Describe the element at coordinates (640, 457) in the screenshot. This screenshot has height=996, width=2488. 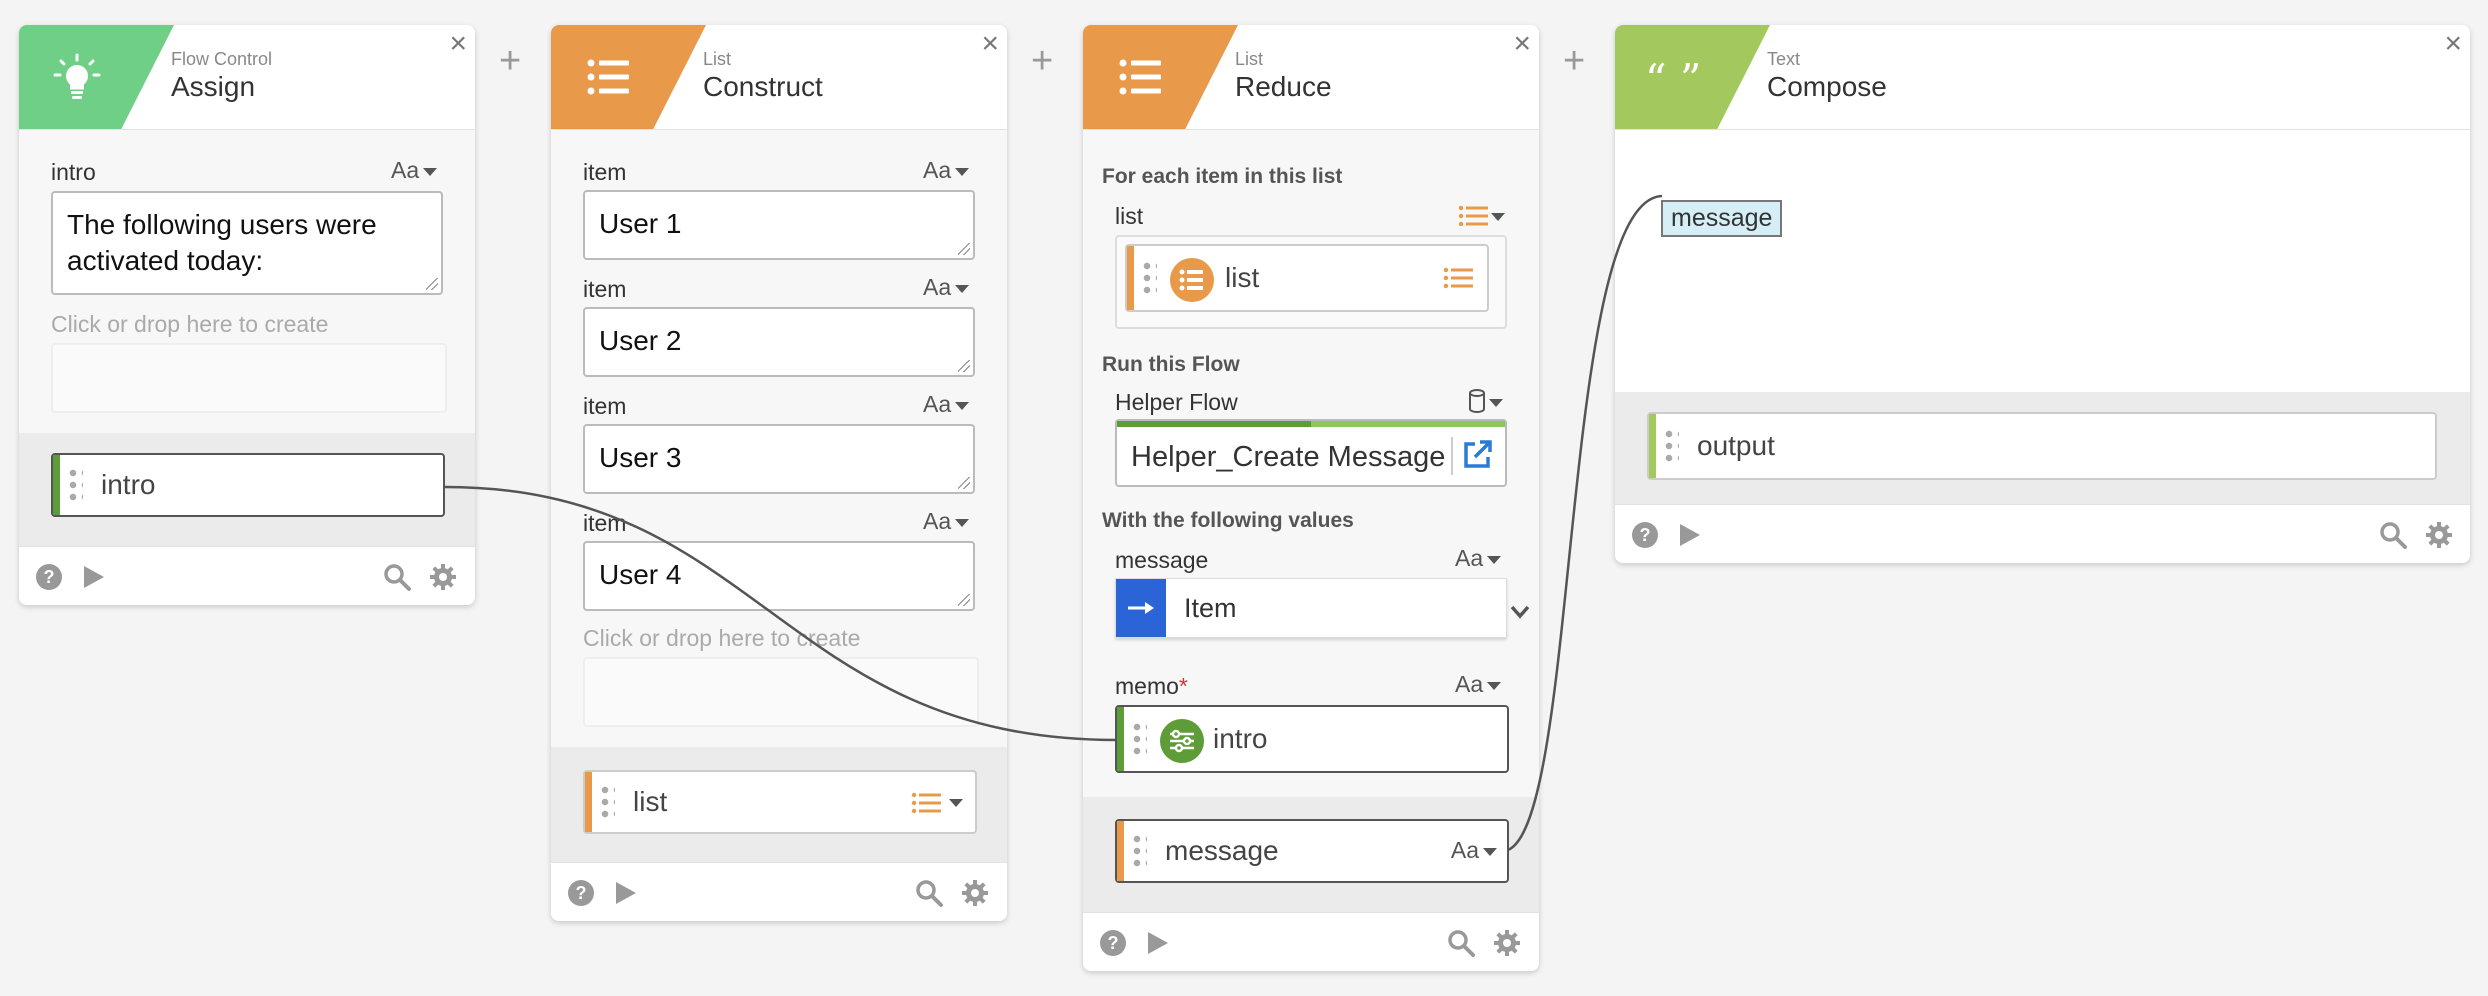
I see `construct-item-value: User 3` at that location.